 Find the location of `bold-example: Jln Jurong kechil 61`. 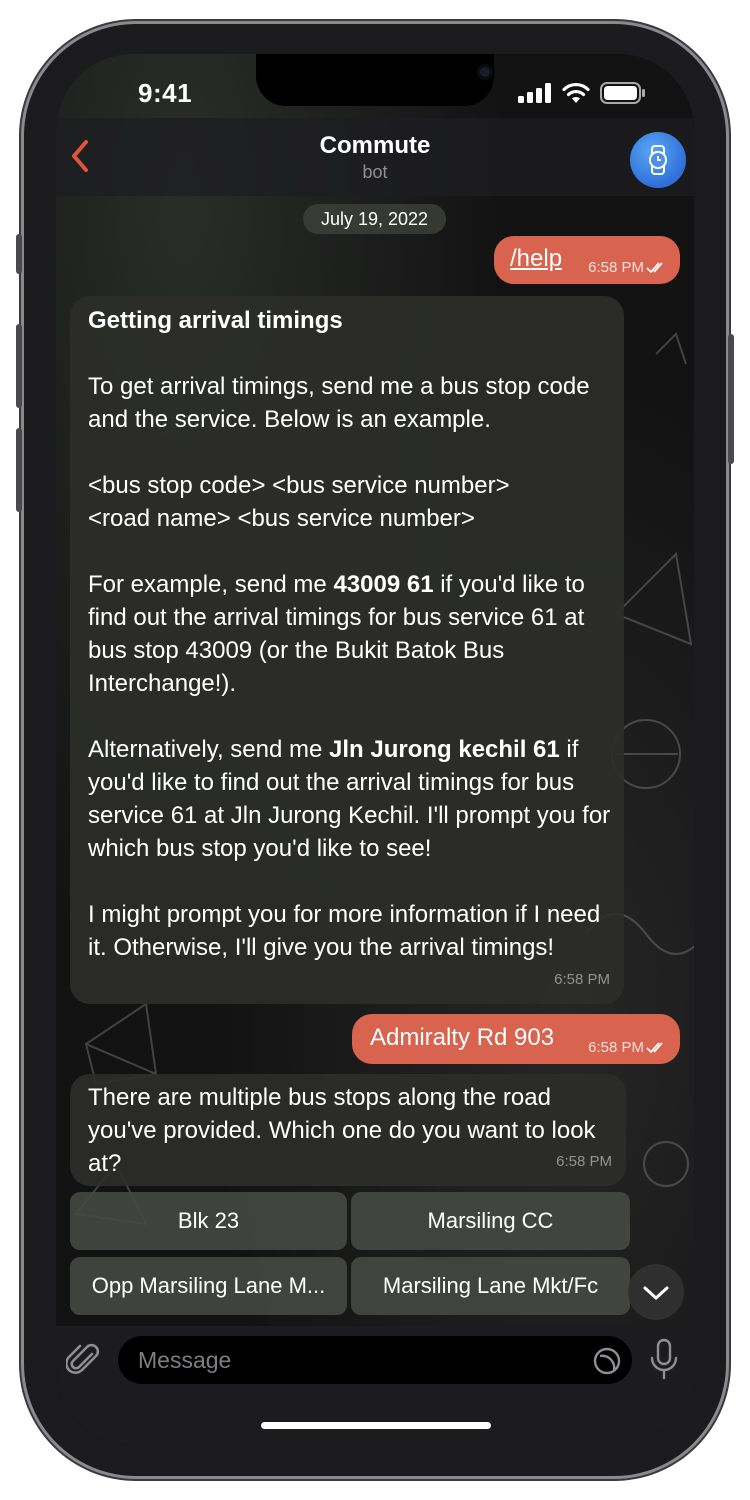

bold-example: Jln Jurong kechil 61 is located at coordinates (444, 749).